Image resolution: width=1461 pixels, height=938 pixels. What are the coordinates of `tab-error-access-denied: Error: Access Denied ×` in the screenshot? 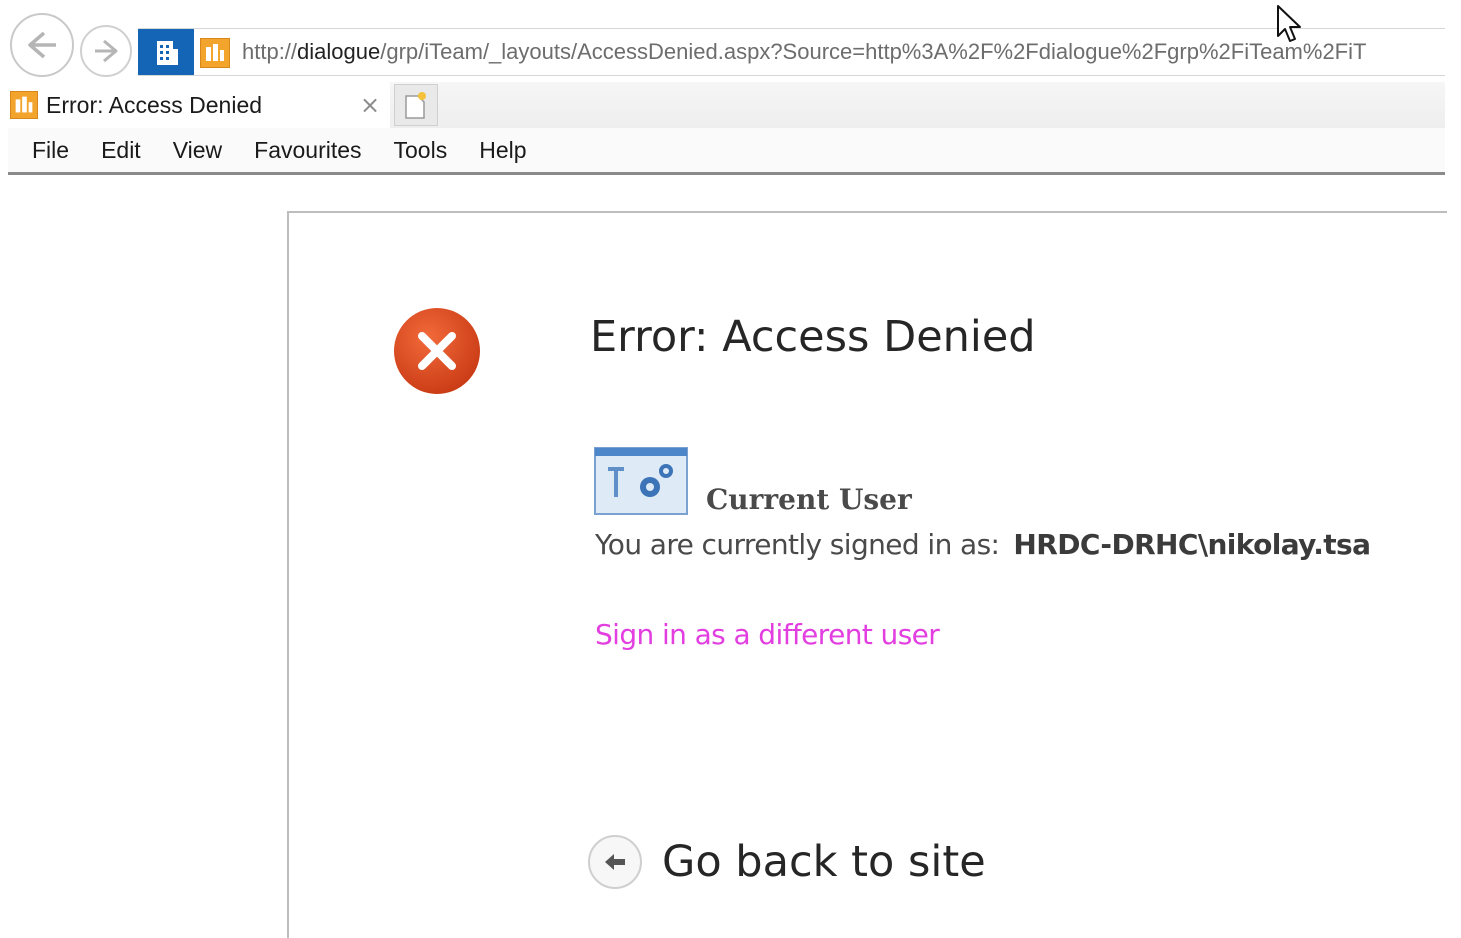 It's located at (199, 105).